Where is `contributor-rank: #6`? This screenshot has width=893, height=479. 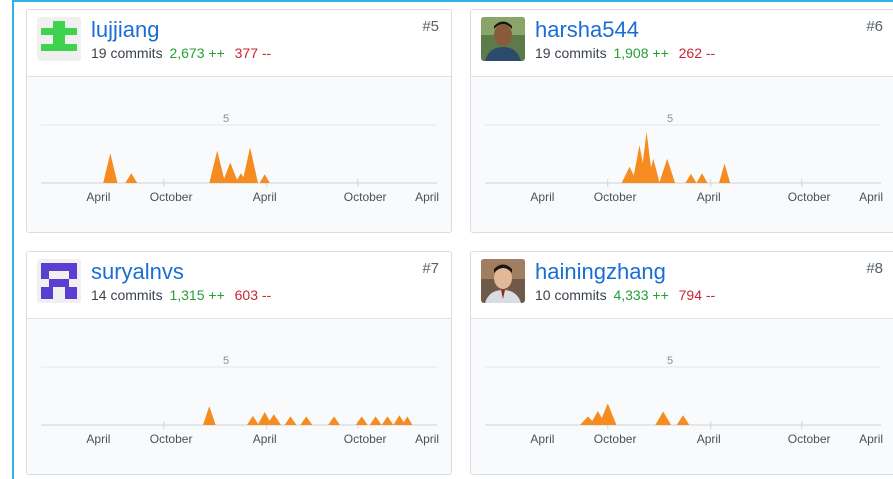 contributor-rank: #6 is located at coordinates (874, 26).